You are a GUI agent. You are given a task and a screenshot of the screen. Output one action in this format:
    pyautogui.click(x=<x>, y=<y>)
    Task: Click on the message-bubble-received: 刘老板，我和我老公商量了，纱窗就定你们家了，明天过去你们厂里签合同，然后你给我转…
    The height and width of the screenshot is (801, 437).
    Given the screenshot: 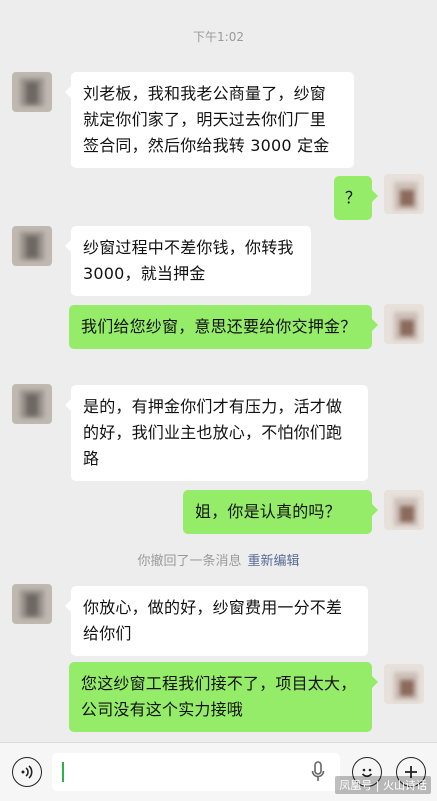 What is the action you would take?
    pyautogui.click(x=209, y=120)
    